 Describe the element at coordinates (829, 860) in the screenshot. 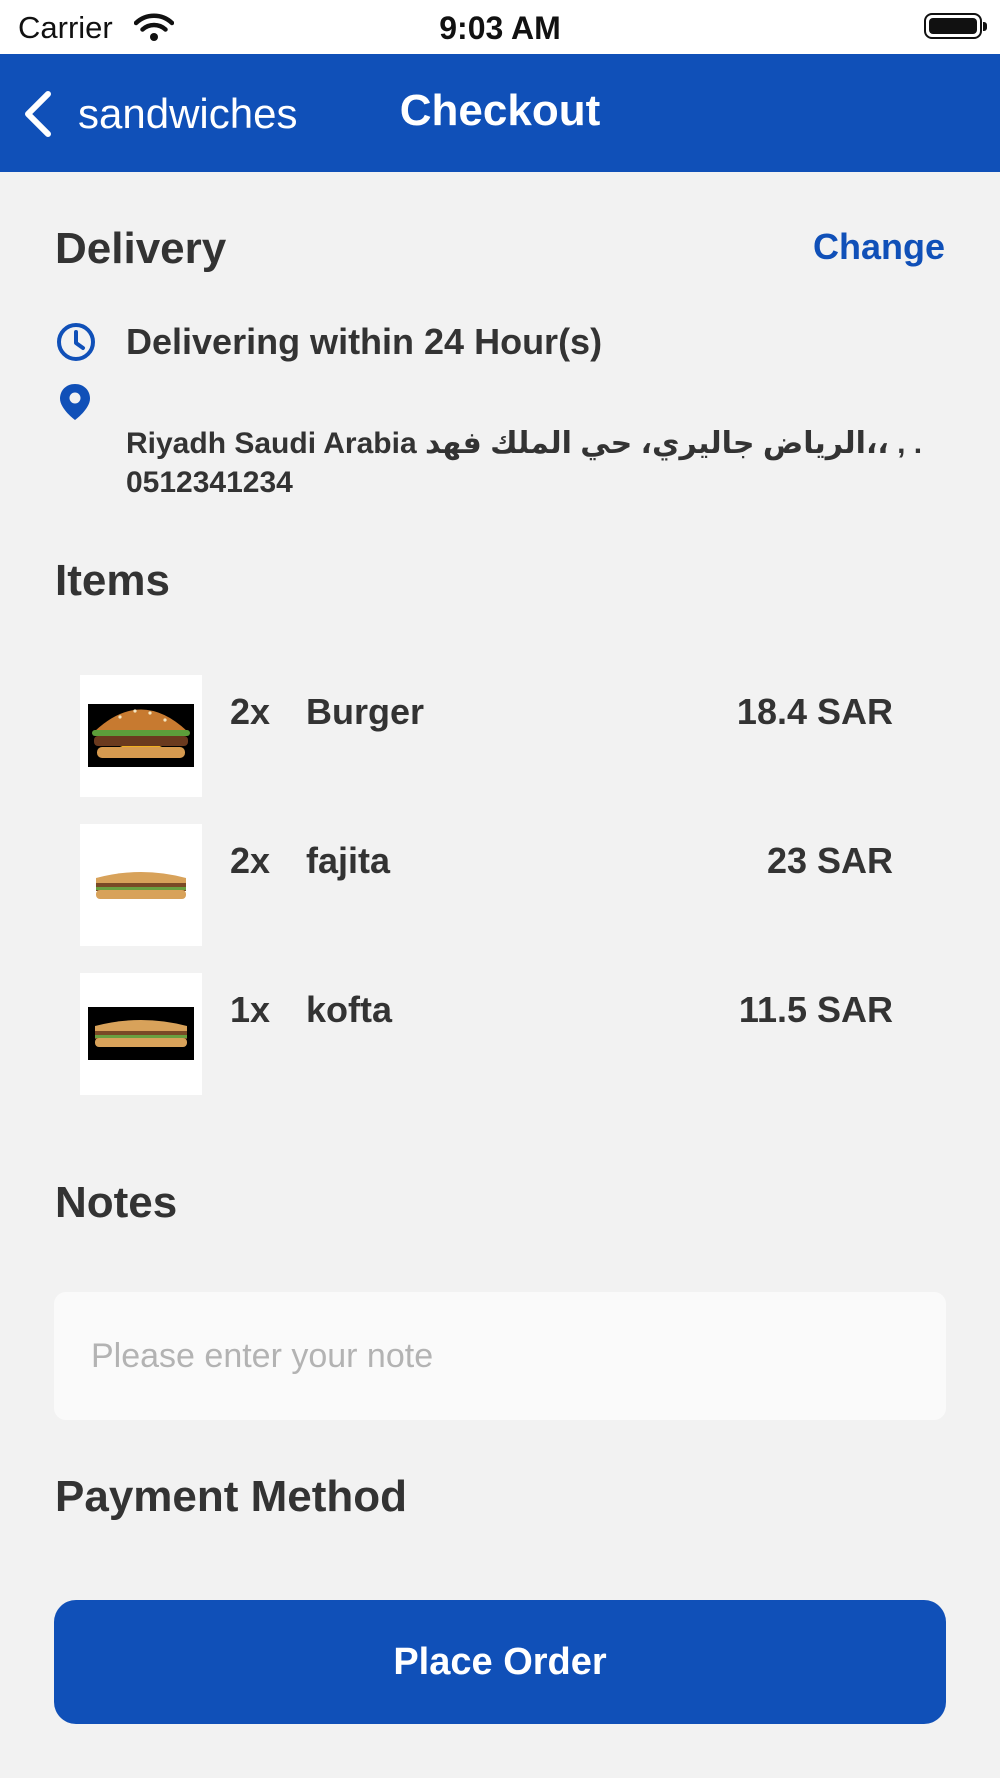

I see `item-price: 23 SAR` at that location.